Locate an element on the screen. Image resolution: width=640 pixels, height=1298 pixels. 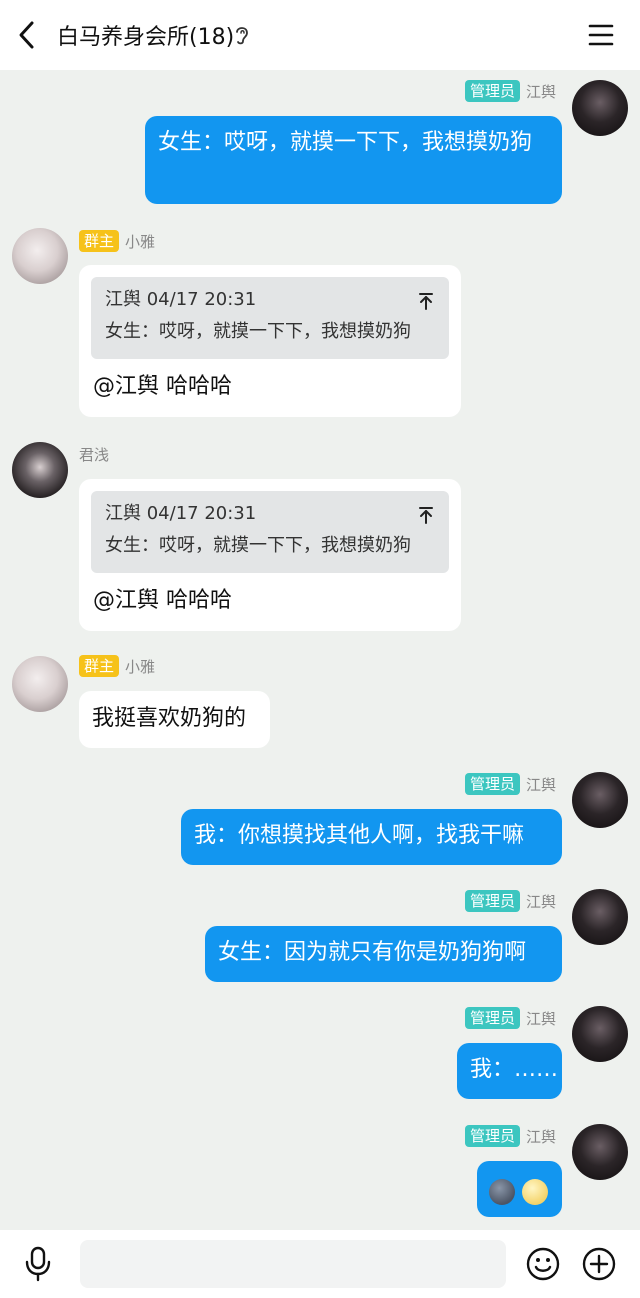
message-outgoing: 管理员 江舆 女生：因为就只有你是奶狗狗啊 is located at coordinates (320, 939).